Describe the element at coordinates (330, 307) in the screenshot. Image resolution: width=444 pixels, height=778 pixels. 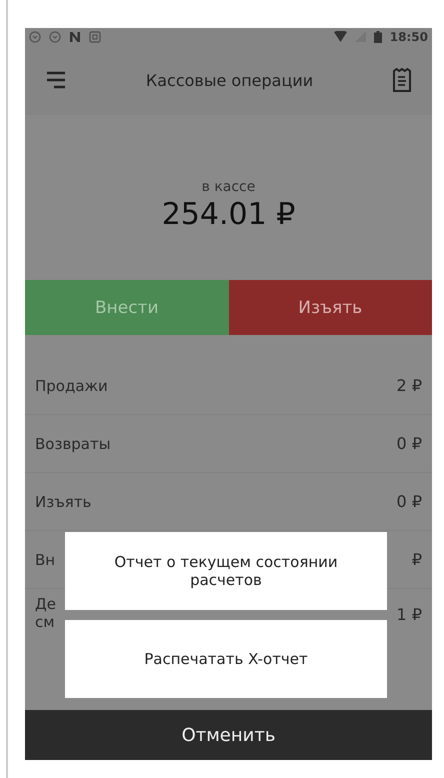
I see `withdraw-button: Изъять` at that location.